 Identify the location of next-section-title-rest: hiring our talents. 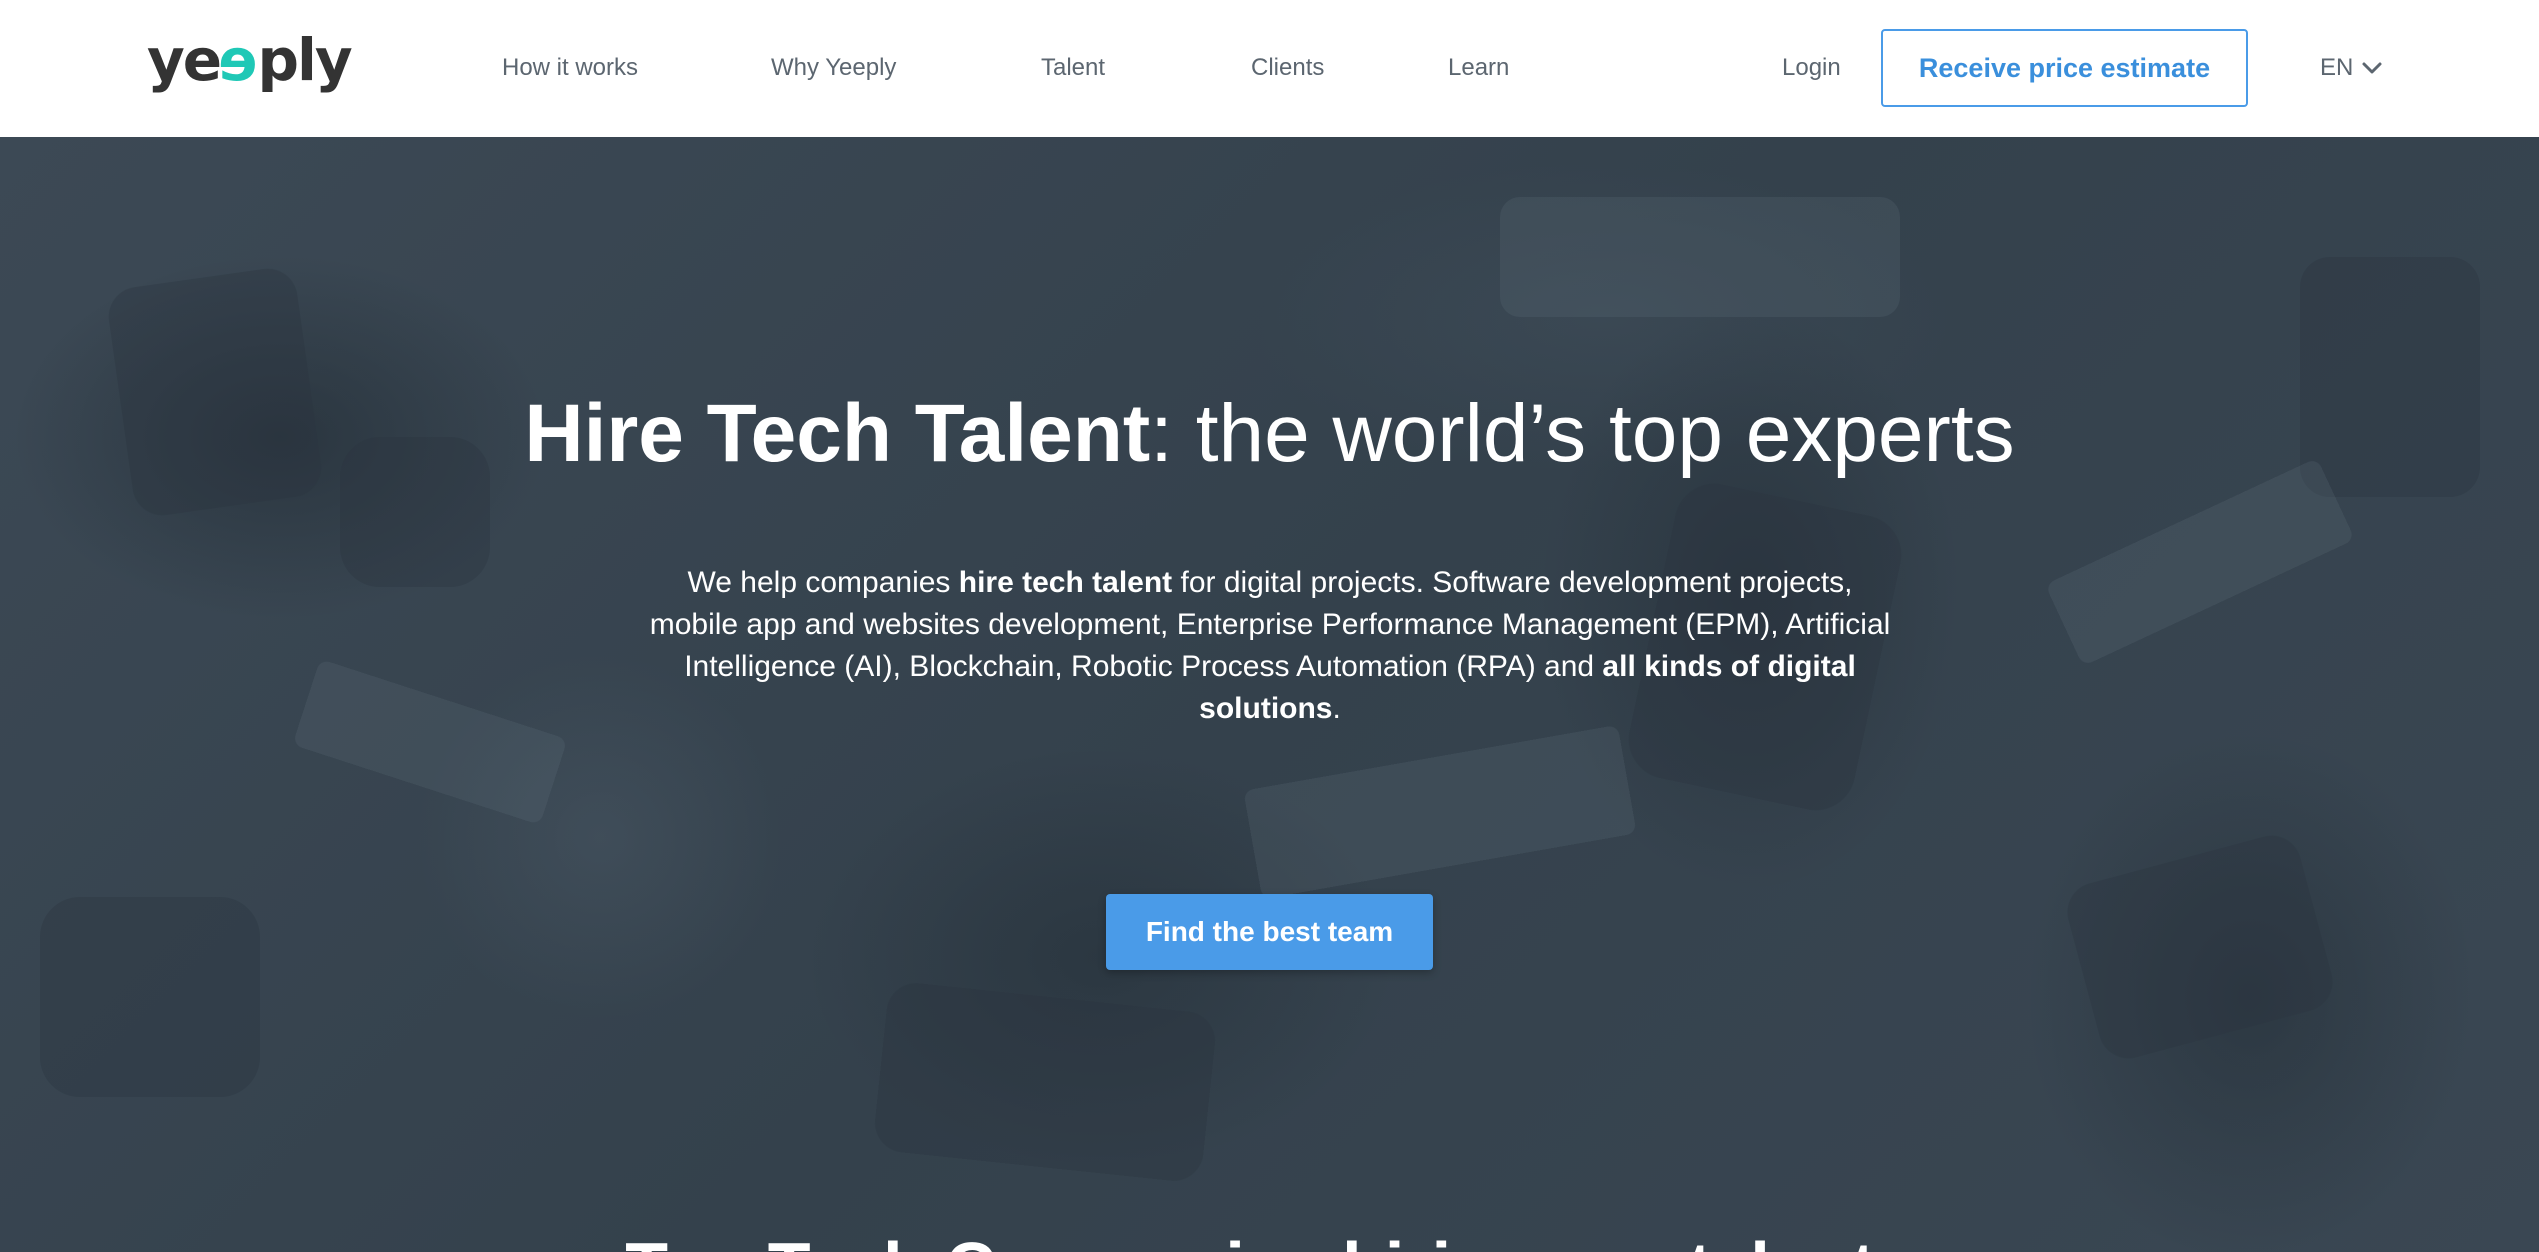
(1618, 1240).